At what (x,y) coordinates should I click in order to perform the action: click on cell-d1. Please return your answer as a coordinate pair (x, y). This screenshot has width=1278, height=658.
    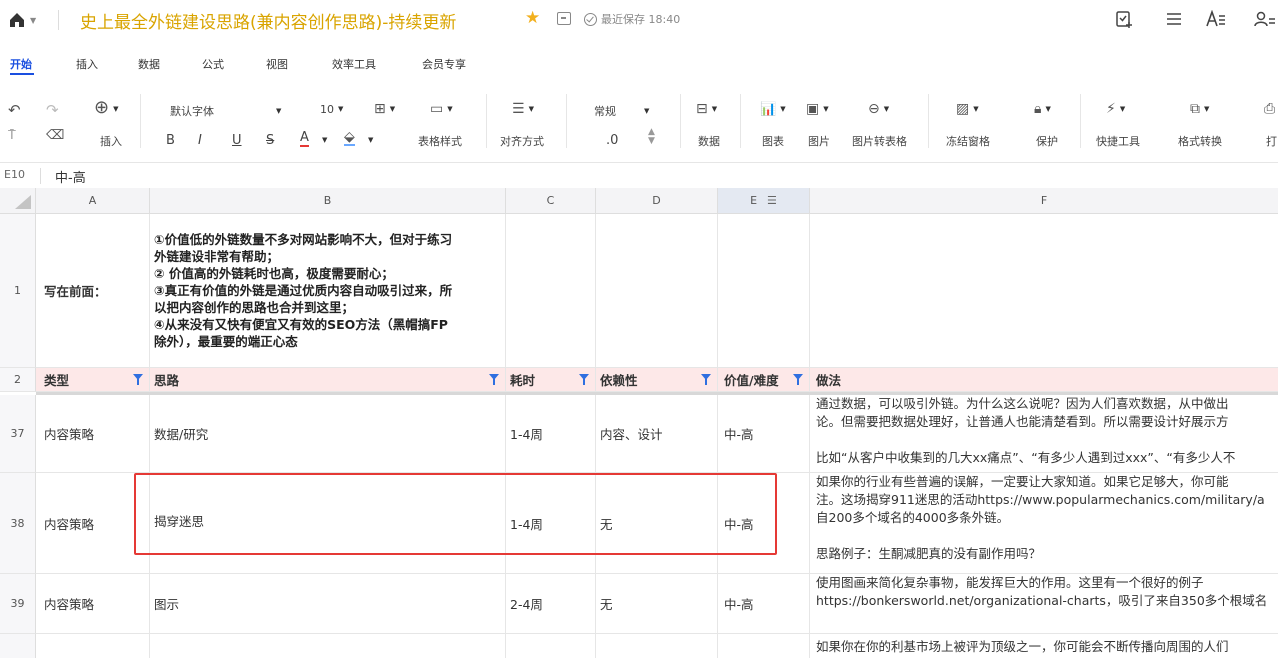
    Looking at the image, I should click on (657, 291).